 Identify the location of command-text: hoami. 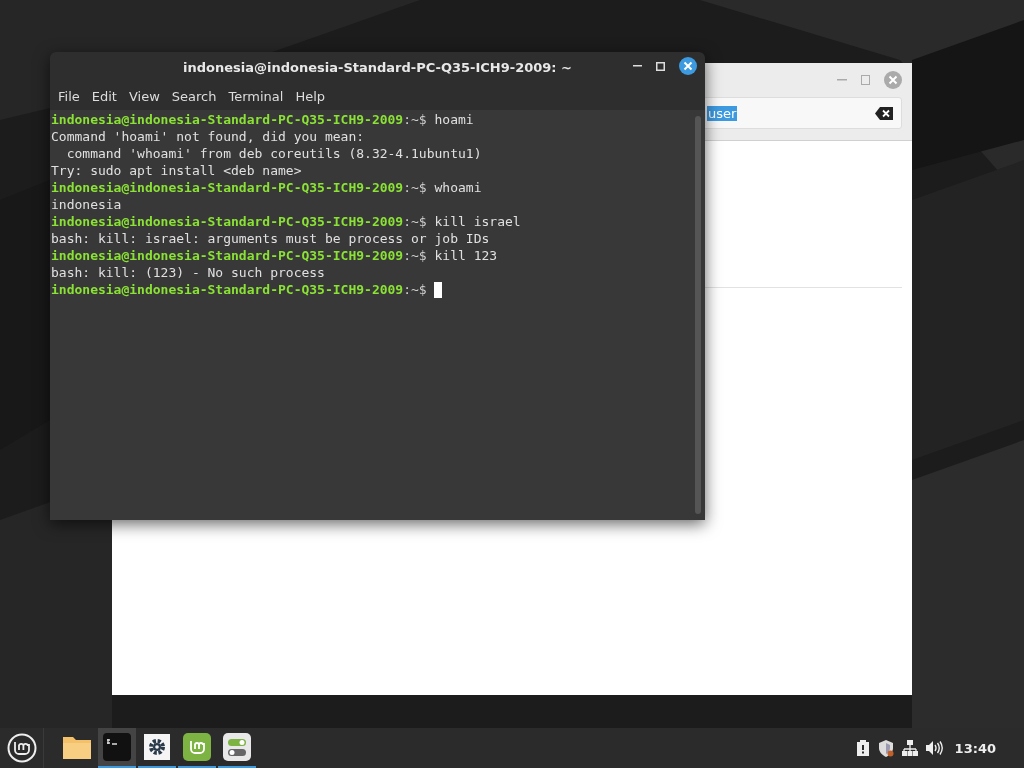
(453, 119).